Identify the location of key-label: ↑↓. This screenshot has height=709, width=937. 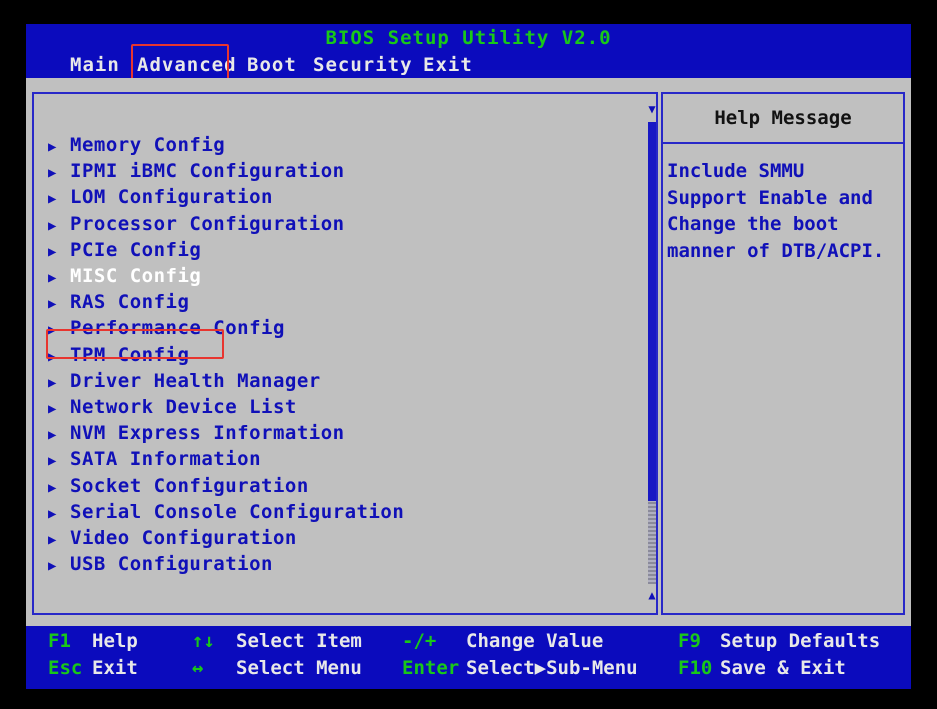
(203, 641).